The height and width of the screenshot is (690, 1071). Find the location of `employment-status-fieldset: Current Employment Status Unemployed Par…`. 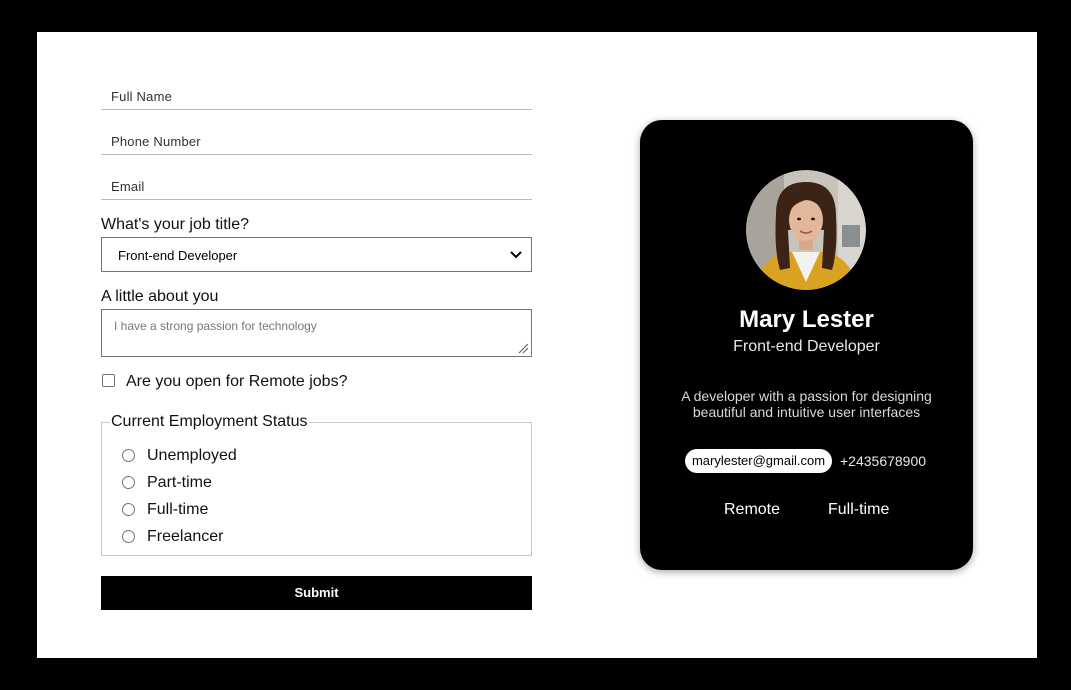

employment-status-fieldset: Current Employment Status Unemployed Par… is located at coordinates (316, 484).